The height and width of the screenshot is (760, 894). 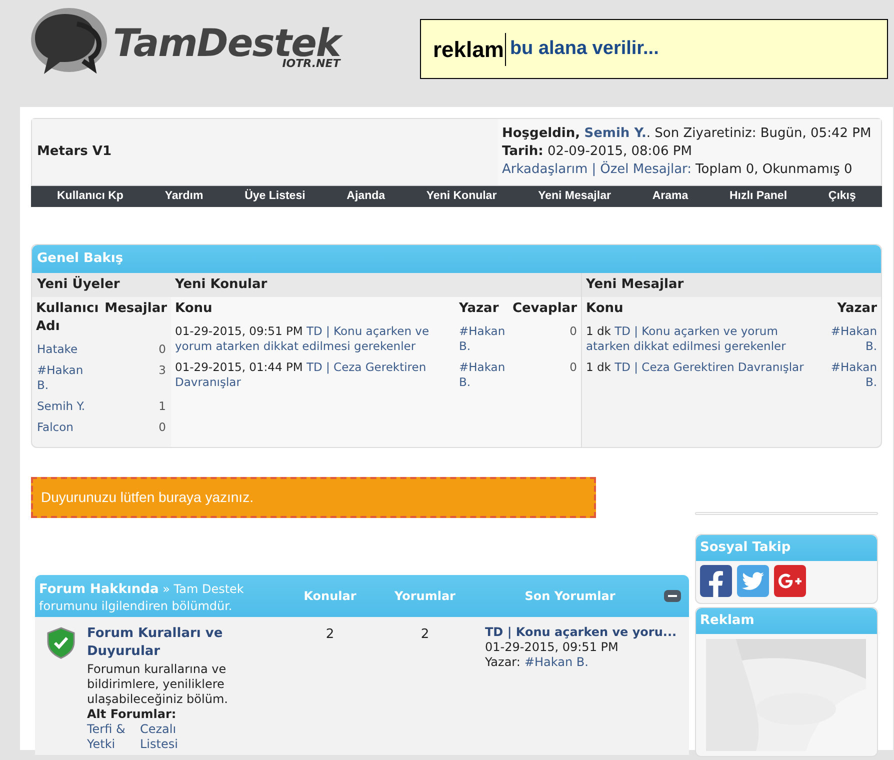 I want to click on topic-entry: 01-29-2015, 01:44 PM TD | Ceza Gerektiren Davranışlar, so click(x=301, y=375).